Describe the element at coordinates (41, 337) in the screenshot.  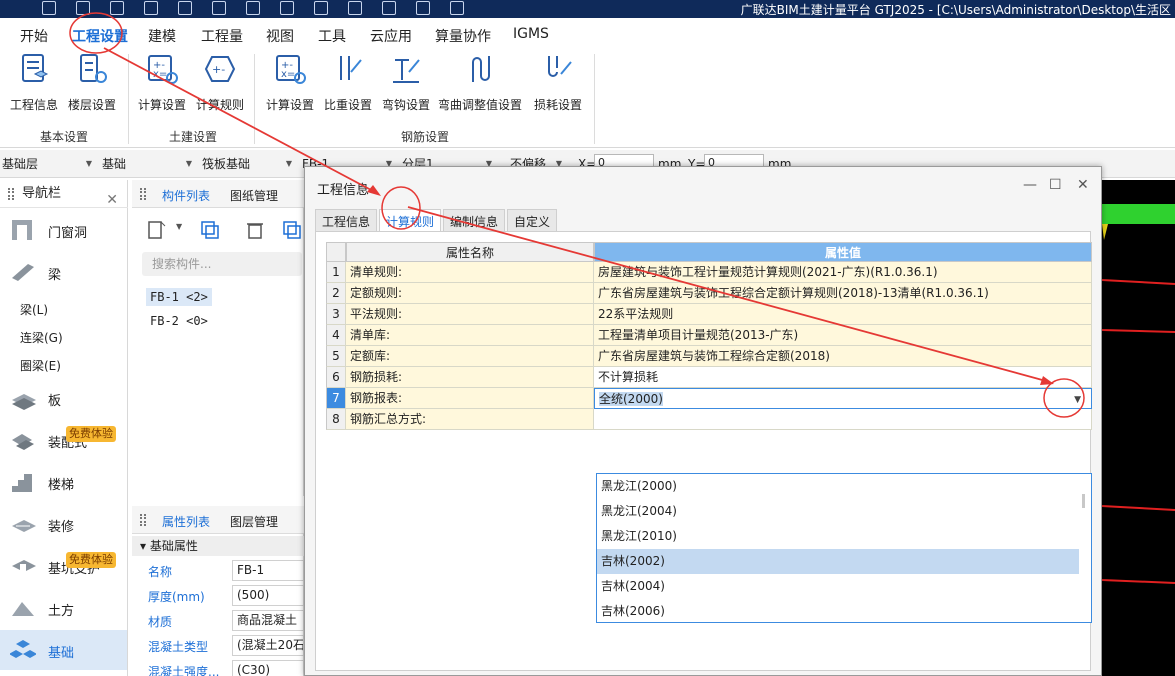
I see `nav-subitem-coupling-beam: 连梁(G)` at that location.